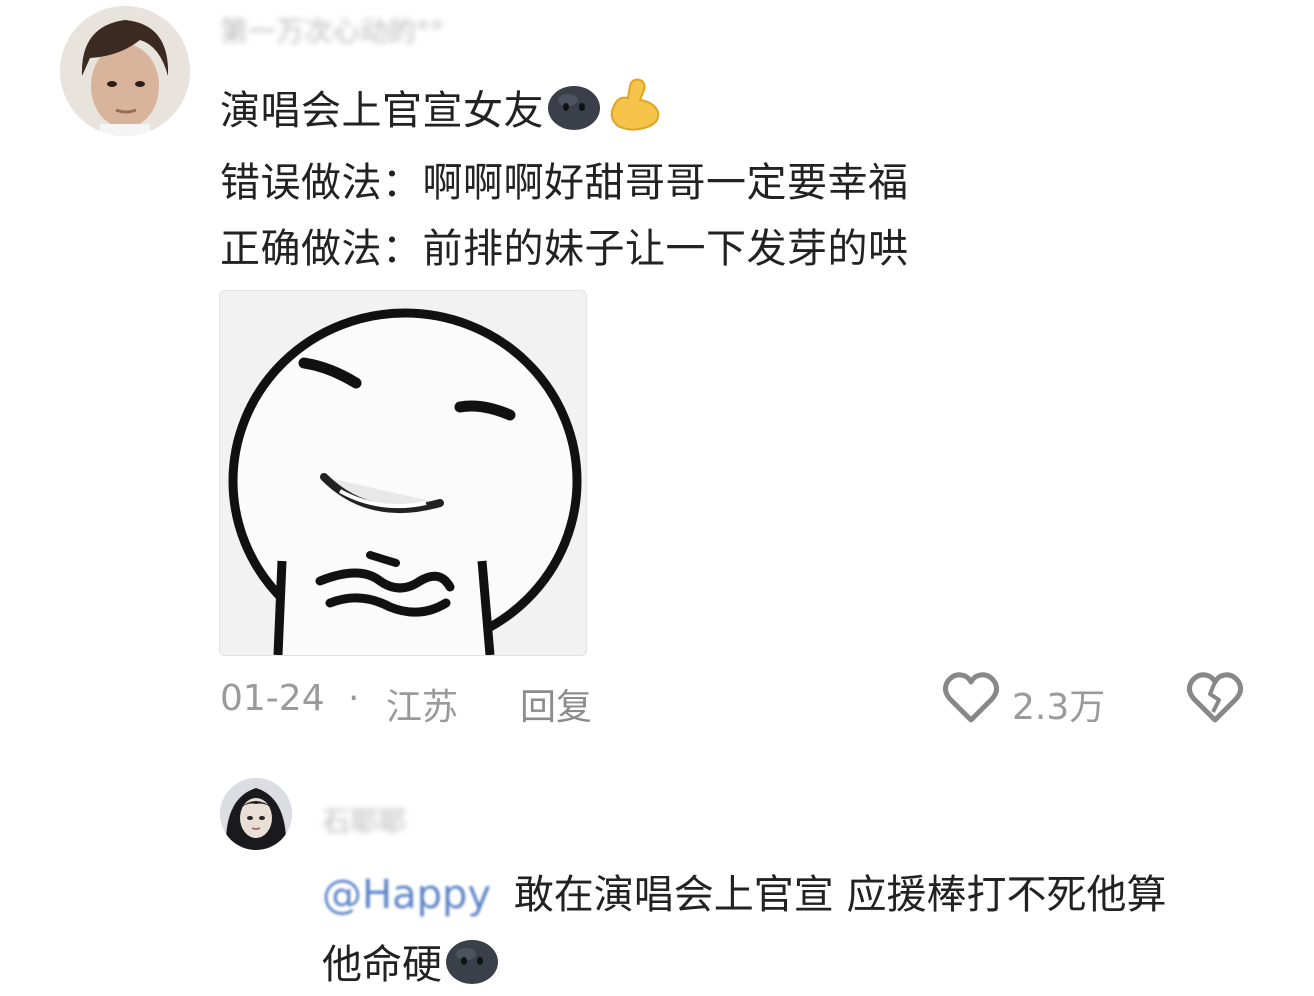 The height and width of the screenshot is (996, 1314). What do you see at coordinates (382, 965) in the screenshot?
I see `reply-text-2: 他命硬` at bounding box center [382, 965].